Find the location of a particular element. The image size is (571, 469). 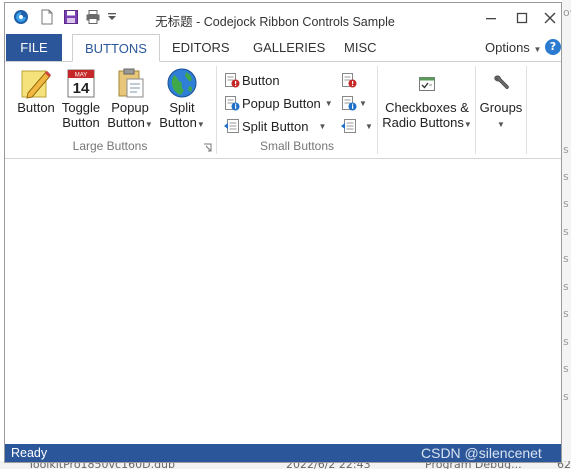

tab-file: FILE is located at coordinates (34, 47).